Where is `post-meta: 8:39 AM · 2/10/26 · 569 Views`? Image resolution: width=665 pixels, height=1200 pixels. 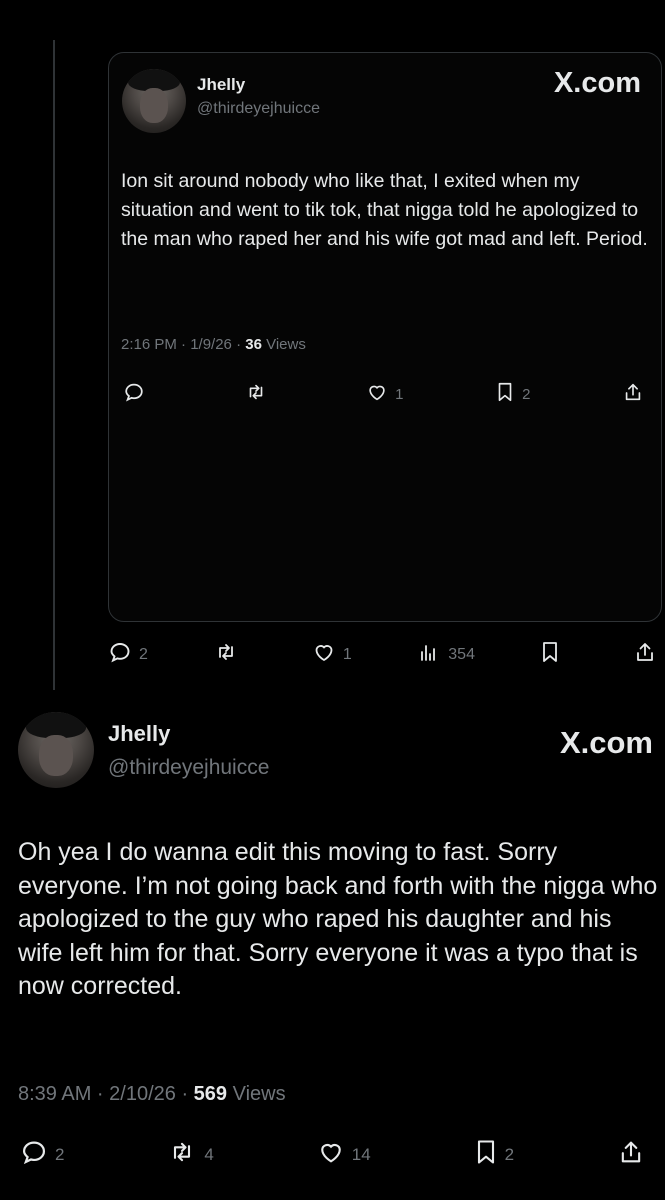
post-meta: 8:39 AM · 2/10/26 · 569 Views is located at coordinates (152, 1094).